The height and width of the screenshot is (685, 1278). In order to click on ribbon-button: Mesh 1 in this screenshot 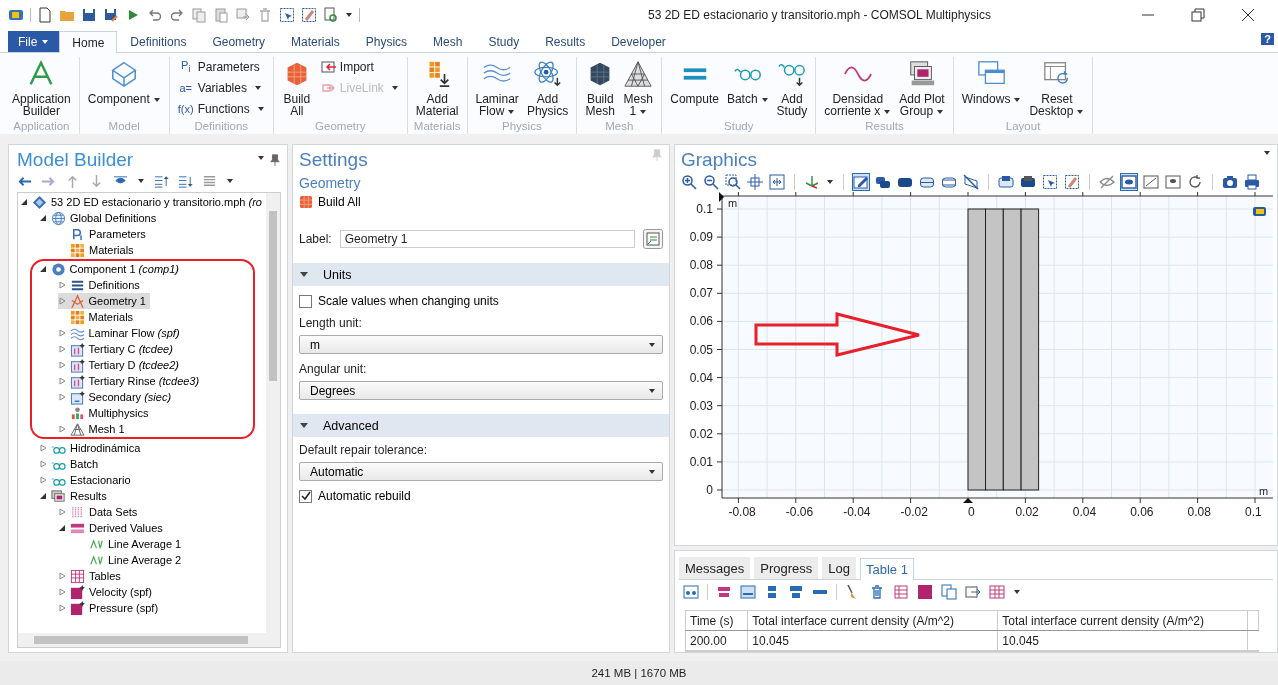, I will do `click(638, 88)`.